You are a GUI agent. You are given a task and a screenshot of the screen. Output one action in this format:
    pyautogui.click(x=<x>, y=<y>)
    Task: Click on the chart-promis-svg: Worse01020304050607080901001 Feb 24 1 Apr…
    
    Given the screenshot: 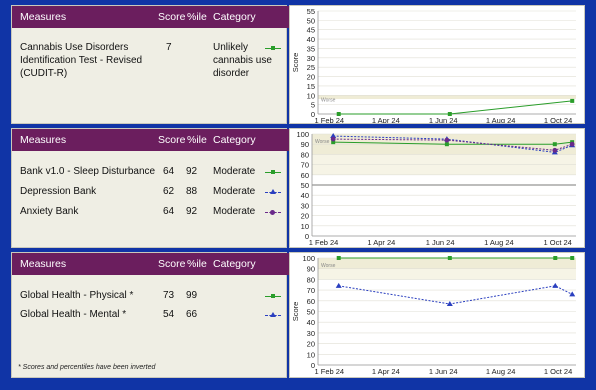 What is the action you would take?
    pyautogui.click(x=436, y=188)
    